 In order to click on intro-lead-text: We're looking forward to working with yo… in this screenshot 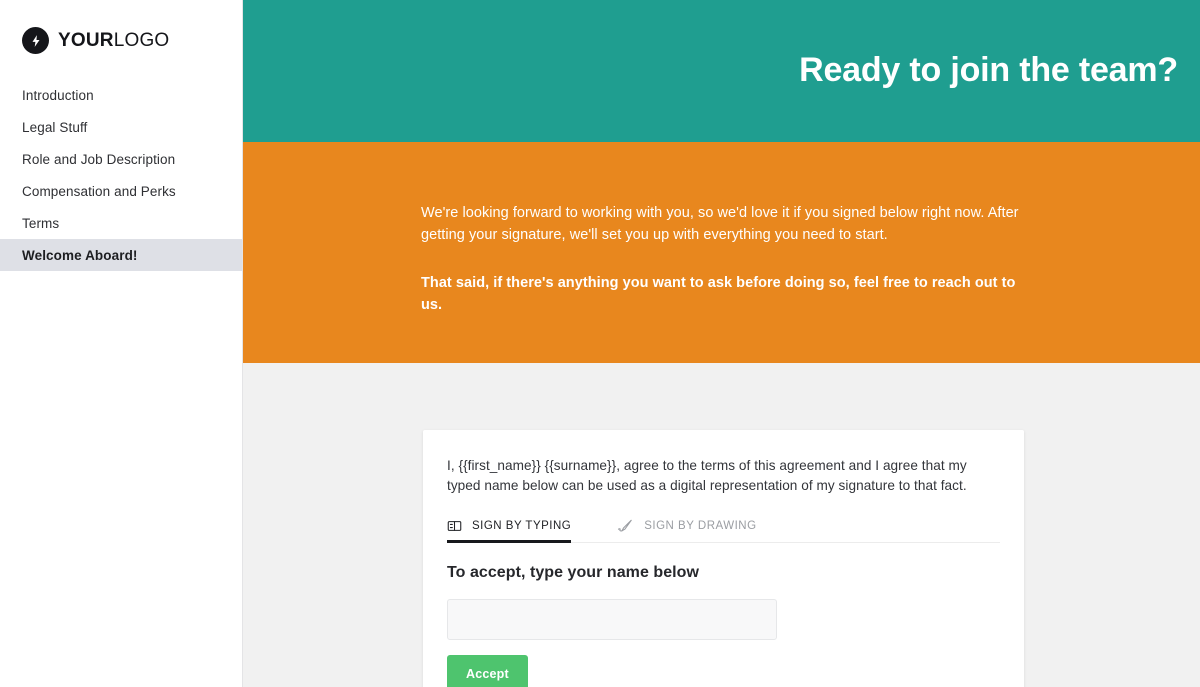, I will do `click(720, 224)`.